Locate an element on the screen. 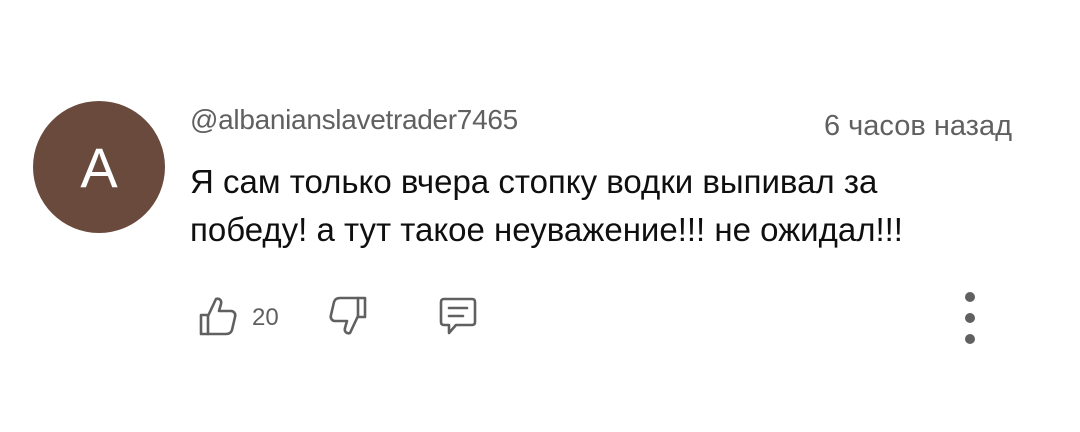  reply-button is located at coordinates (458, 318).